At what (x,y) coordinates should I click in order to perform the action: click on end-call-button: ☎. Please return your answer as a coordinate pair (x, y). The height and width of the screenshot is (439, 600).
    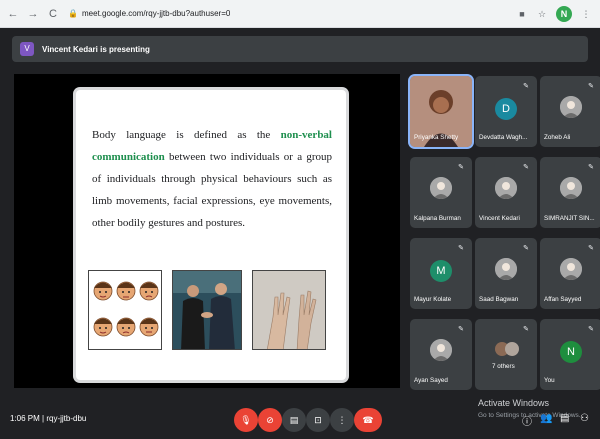
    Looking at the image, I should click on (368, 420).